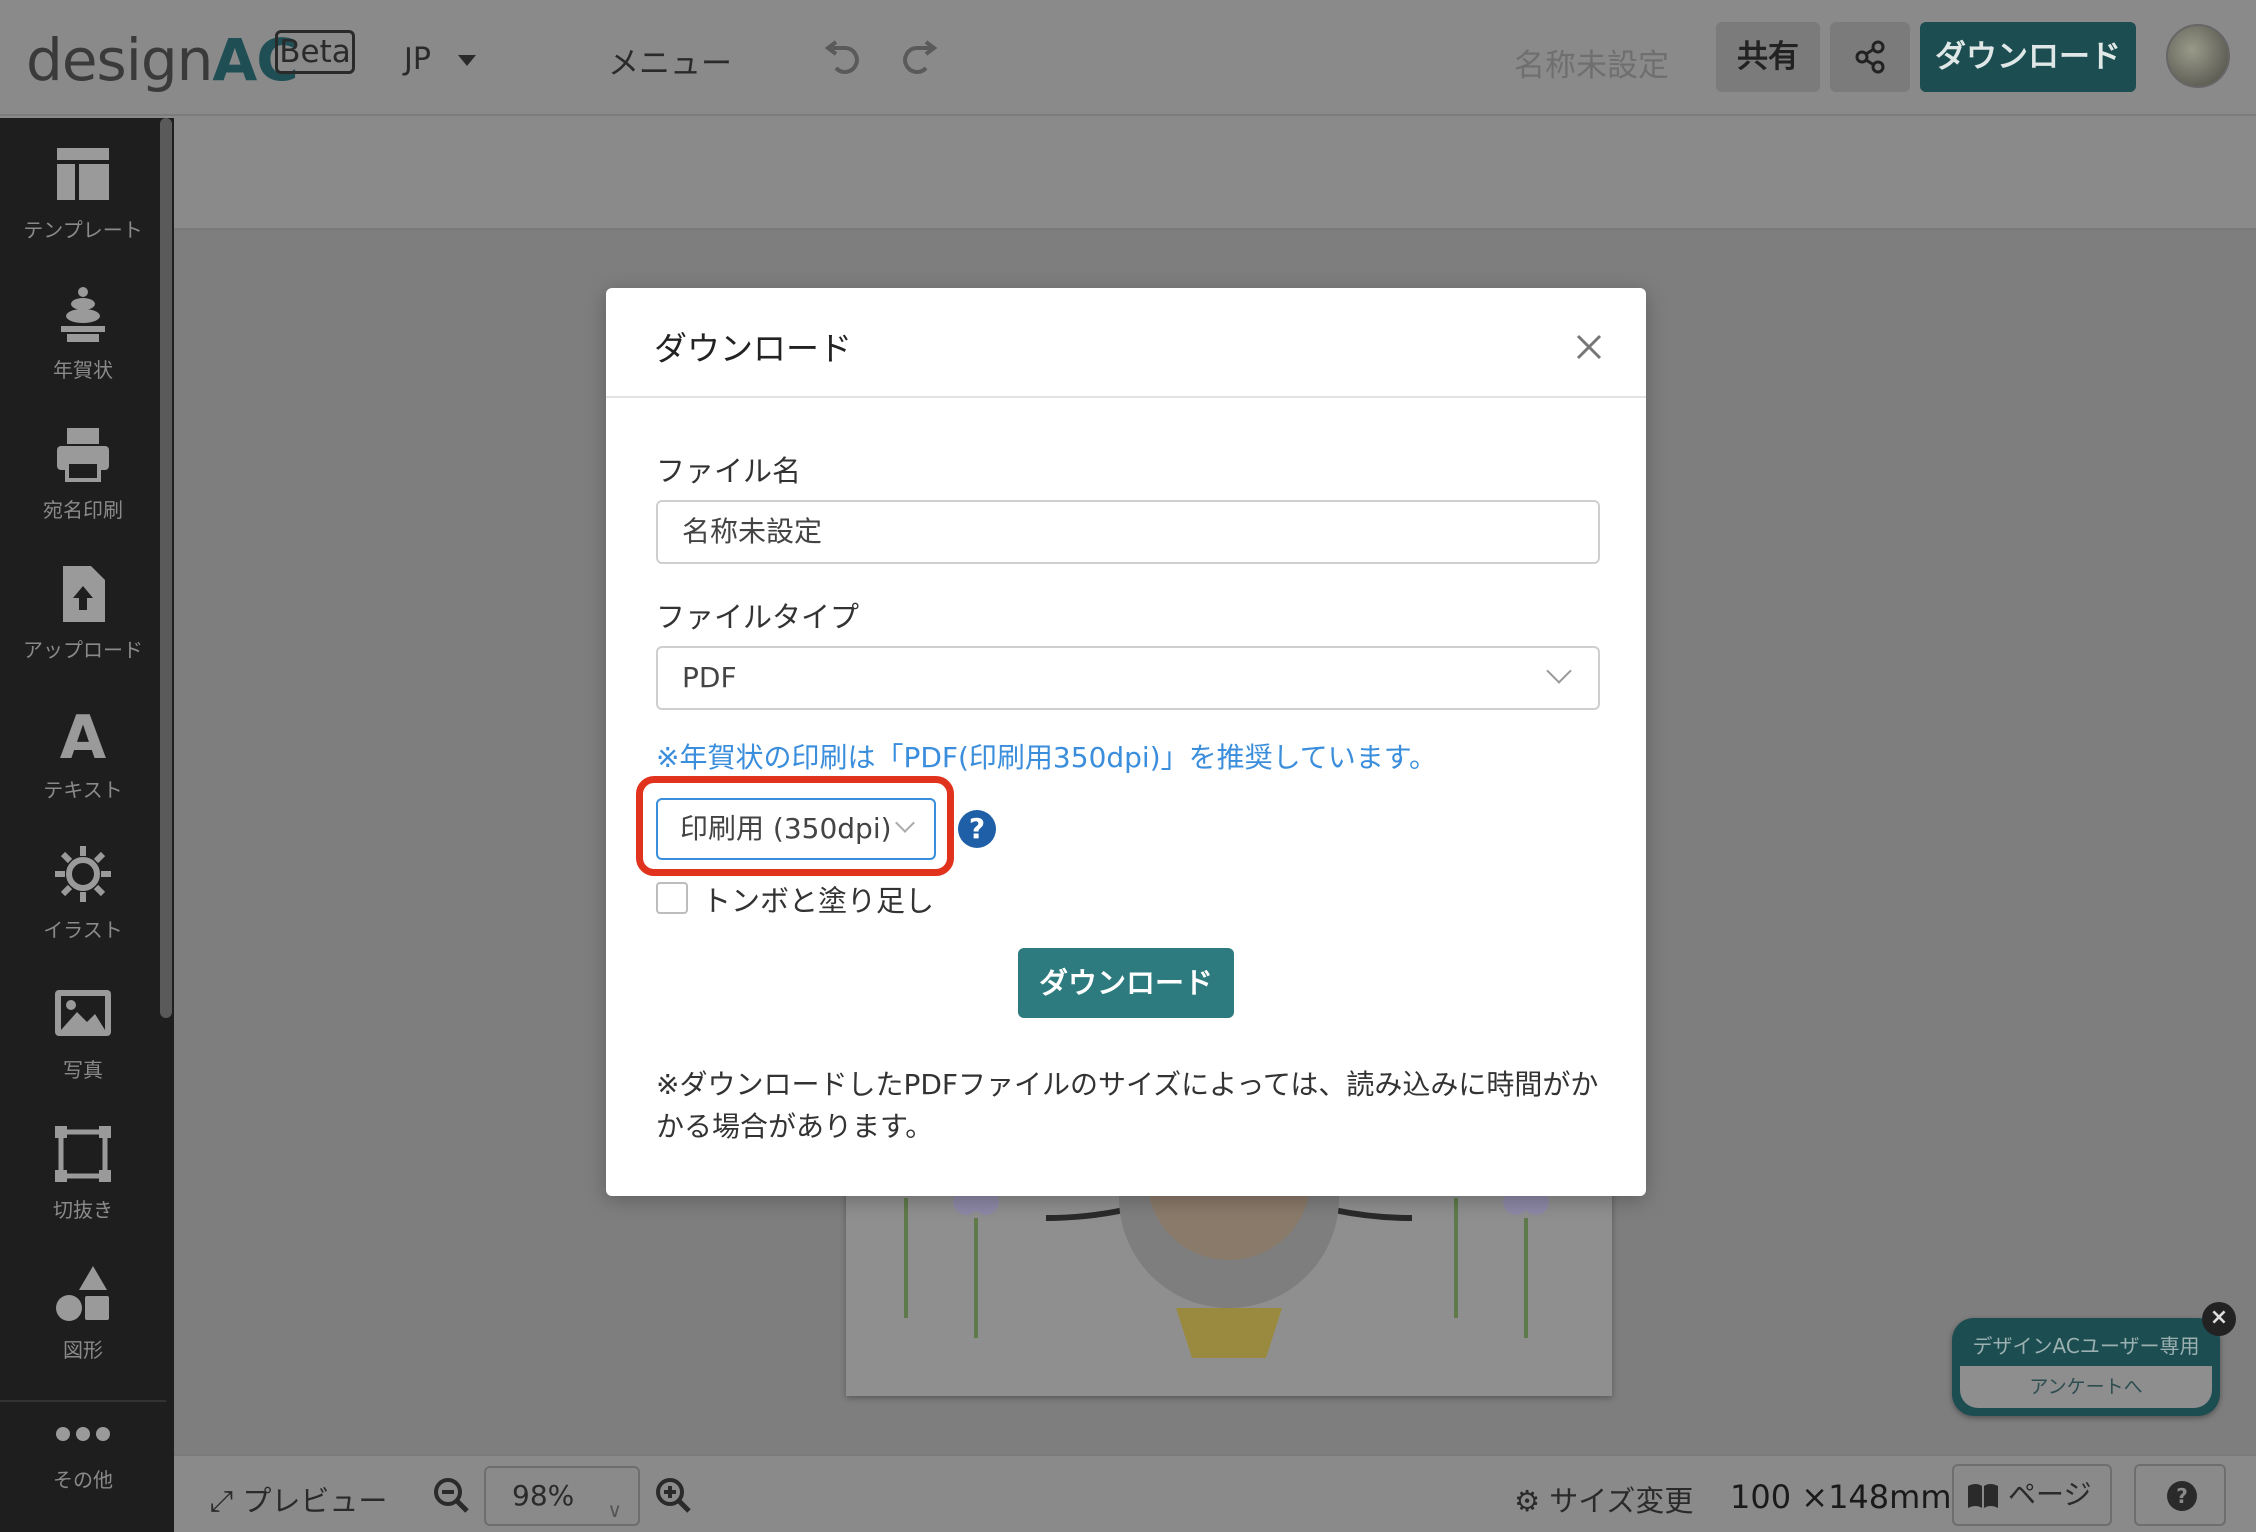 This screenshot has height=1532, width=2256. I want to click on crop-icon, so click(83, 1154).